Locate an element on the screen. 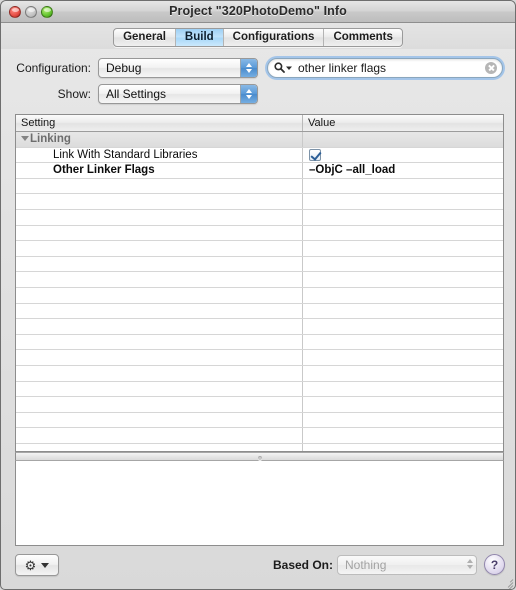 This screenshot has width=516, height=590. title-bar: Project "320PhotoDemo" Info is located at coordinates (258, 12).